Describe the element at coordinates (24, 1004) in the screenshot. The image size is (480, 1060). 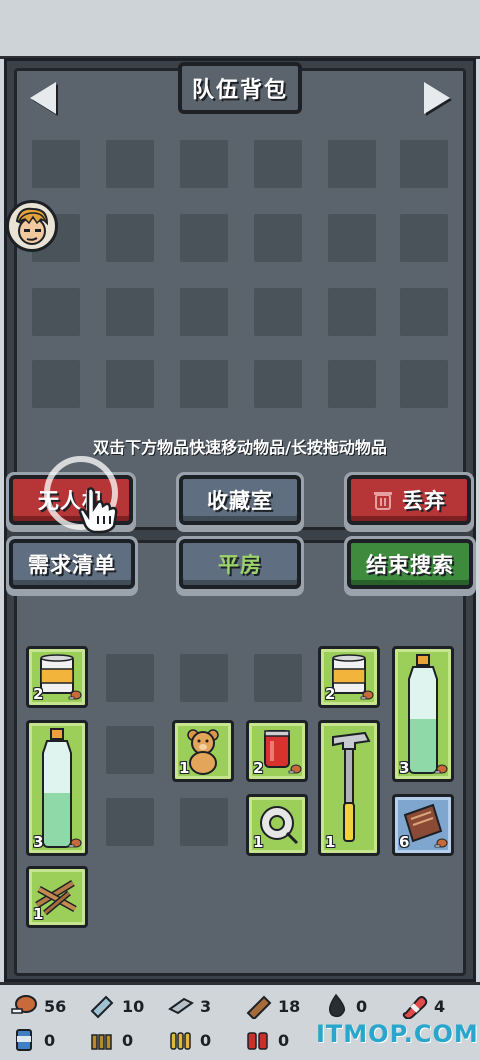
I see `meat-icon` at that location.